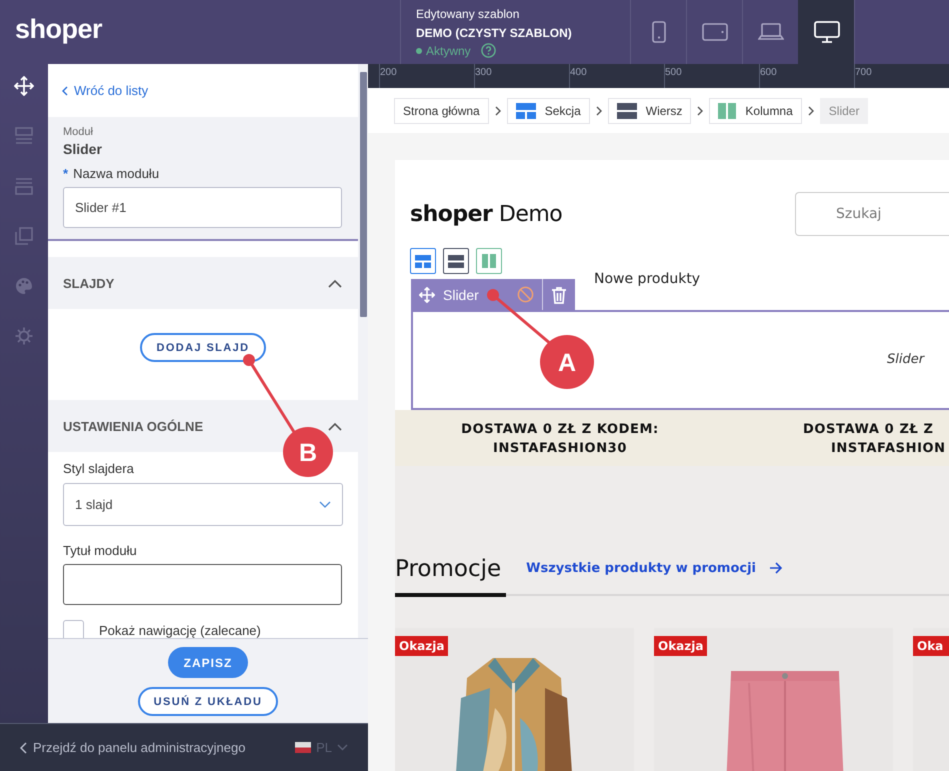 The width and height of the screenshot is (949, 771). I want to click on section-select-button, so click(423, 261).